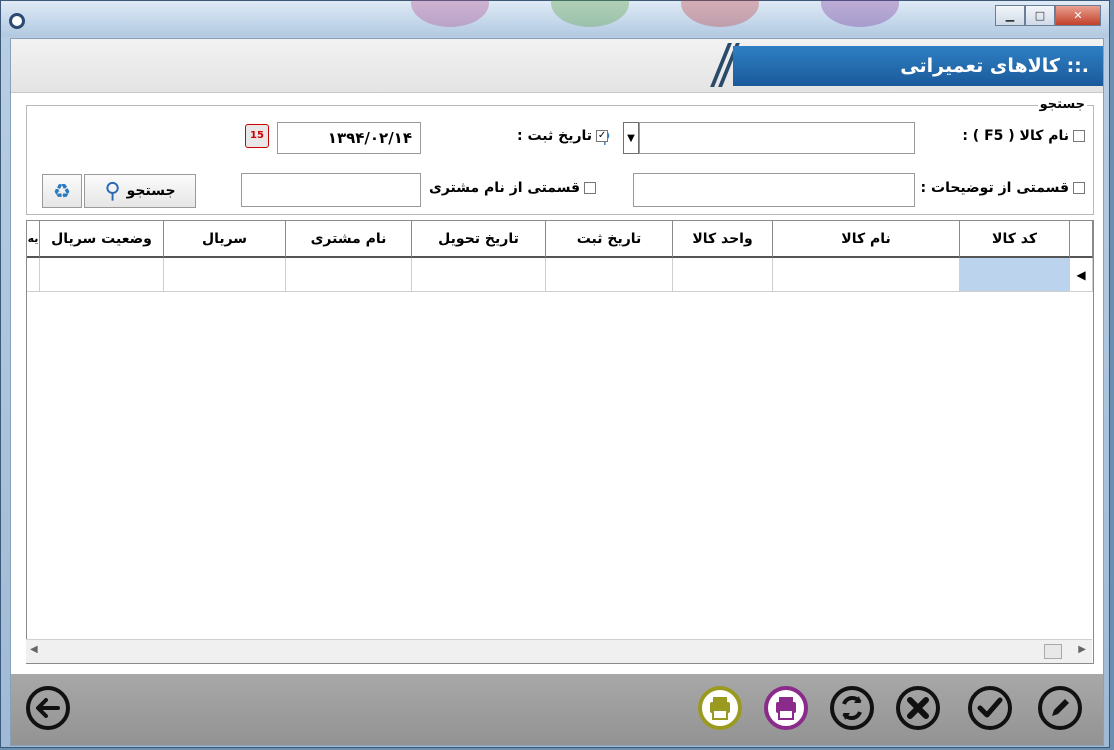 This screenshot has height=750, width=1114. I want to click on reg-date-label: تاریخ ثبت :, so click(555, 136).